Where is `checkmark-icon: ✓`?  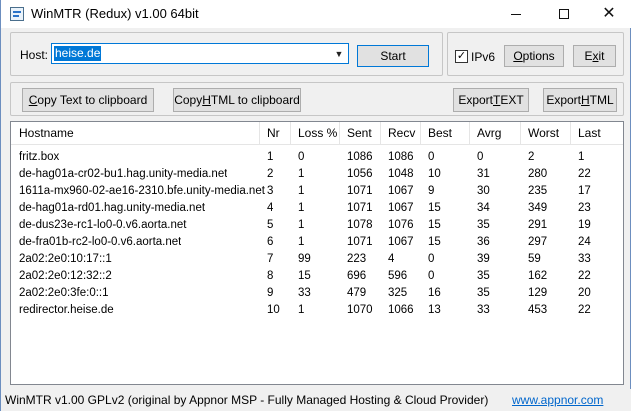 checkmark-icon: ✓ is located at coordinates (461, 56).